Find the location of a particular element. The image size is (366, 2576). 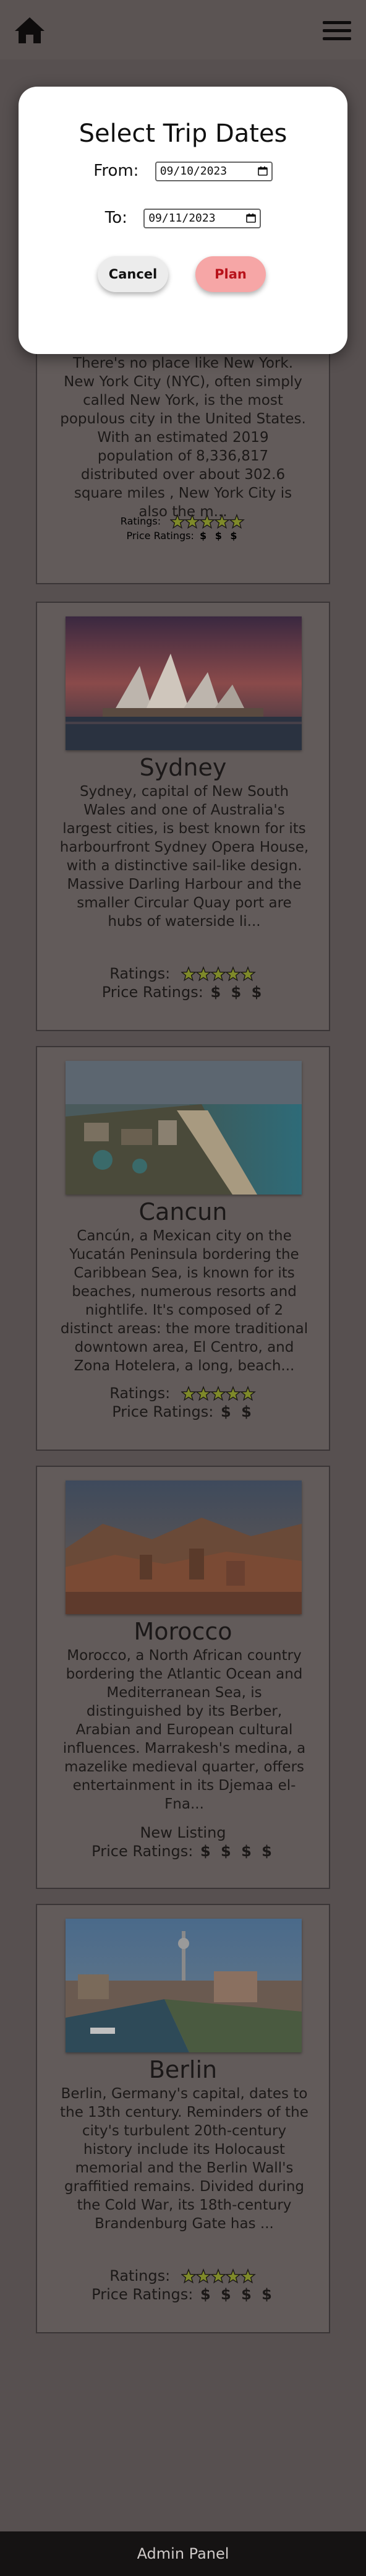

admin-panel-footer: Admin Panel is located at coordinates (183, 2553).